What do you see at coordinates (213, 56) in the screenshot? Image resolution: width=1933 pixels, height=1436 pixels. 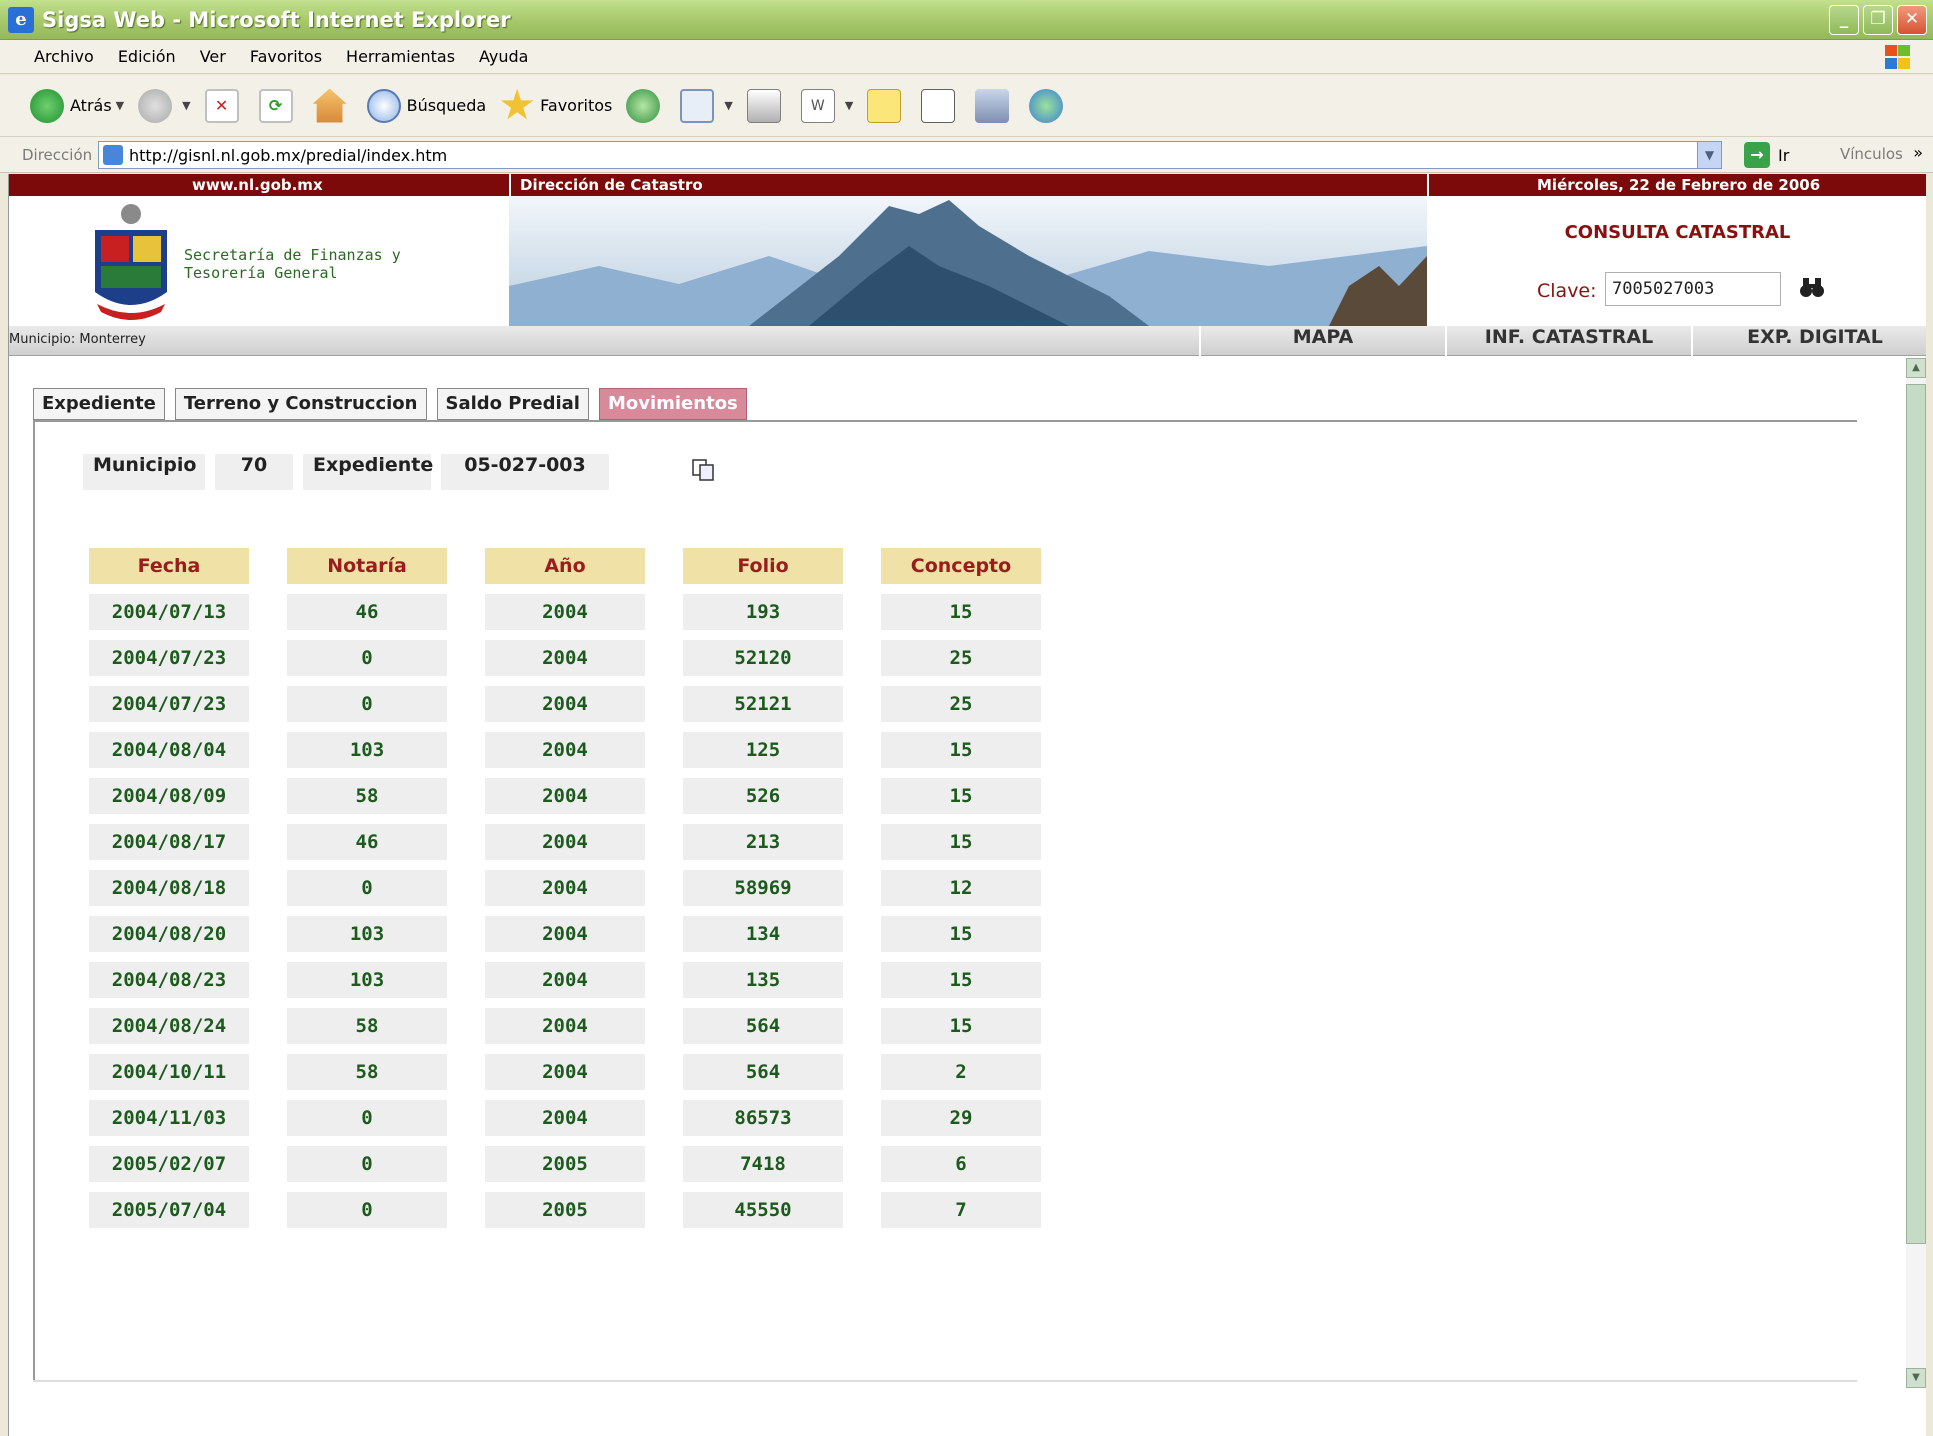 I see `menu-ver: Ver` at bounding box center [213, 56].